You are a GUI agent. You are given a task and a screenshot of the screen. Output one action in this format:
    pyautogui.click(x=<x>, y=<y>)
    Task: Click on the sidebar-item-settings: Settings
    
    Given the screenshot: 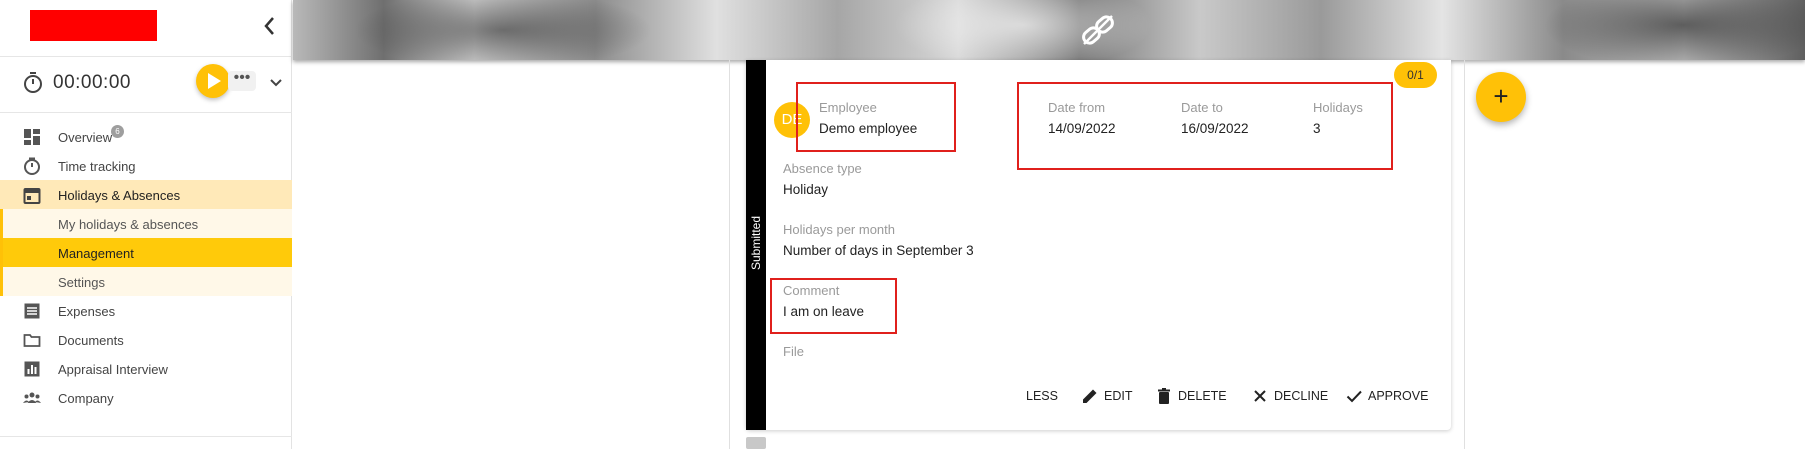 What is the action you would take?
    pyautogui.click(x=146, y=281)
    